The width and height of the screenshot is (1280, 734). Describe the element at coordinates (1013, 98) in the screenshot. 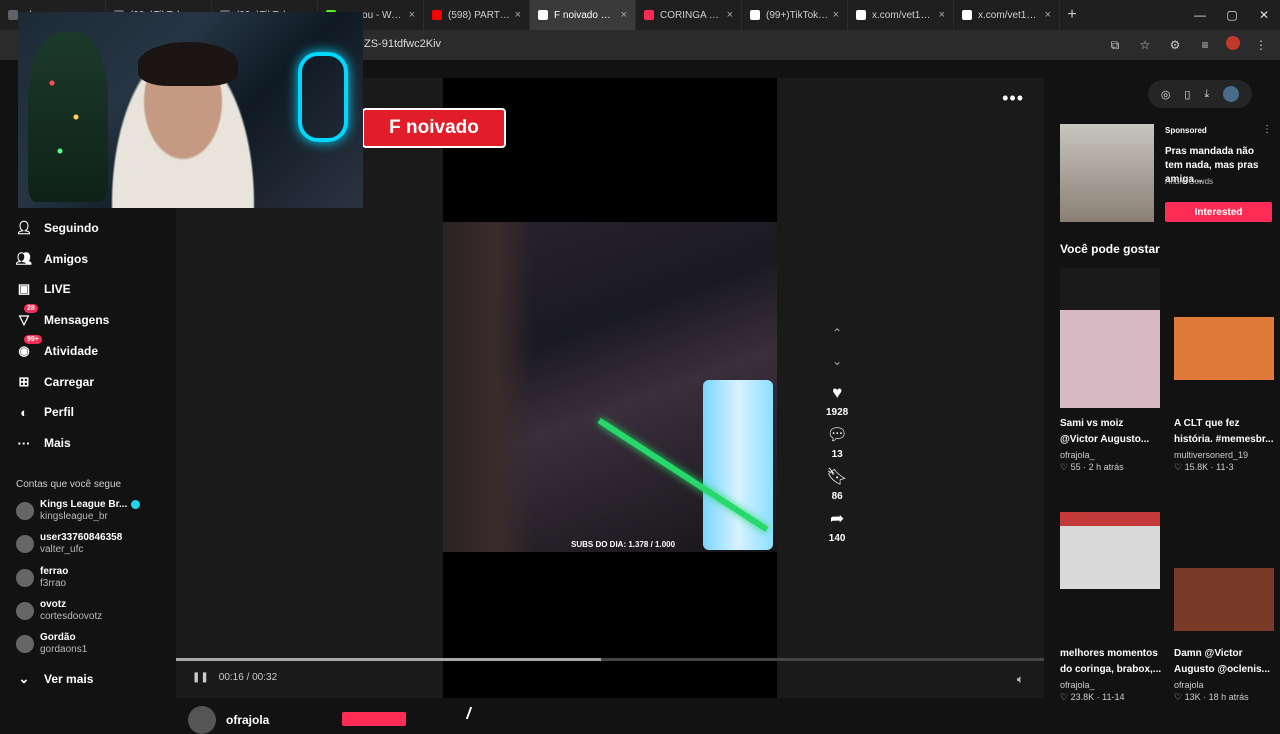

I see `video-more-button: •••` at that location.